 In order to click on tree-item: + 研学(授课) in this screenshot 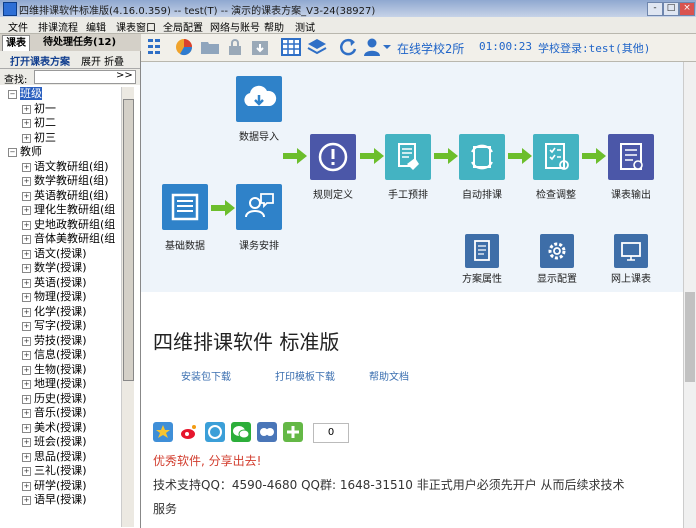, I will do `click(54, 486)`.